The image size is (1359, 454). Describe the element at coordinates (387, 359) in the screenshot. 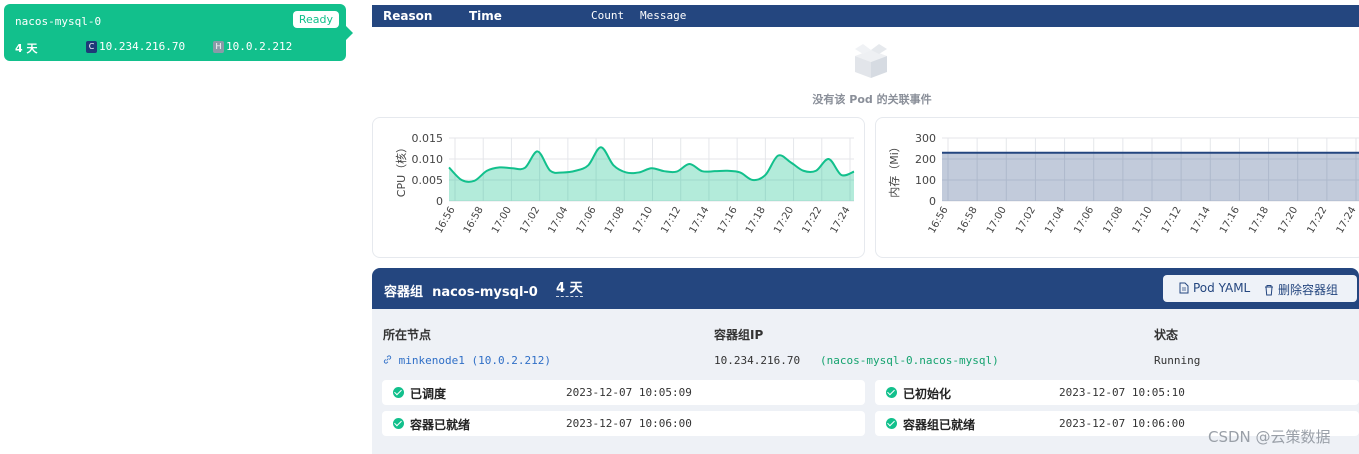

I see `link-icon` at that location.